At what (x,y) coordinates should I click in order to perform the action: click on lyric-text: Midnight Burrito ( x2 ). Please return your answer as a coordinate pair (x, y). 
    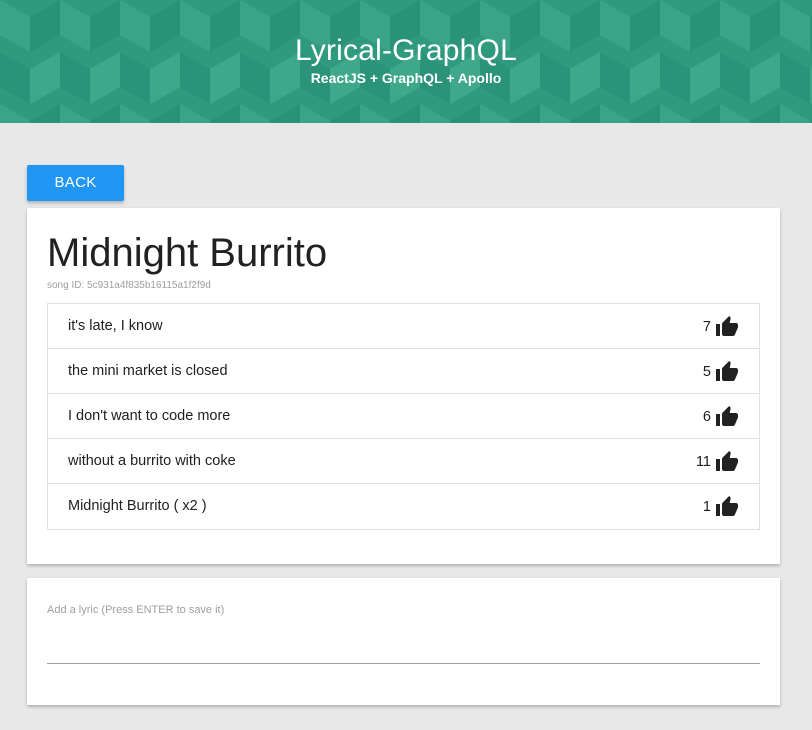
    Looking at the image, I should click on (137, 506).